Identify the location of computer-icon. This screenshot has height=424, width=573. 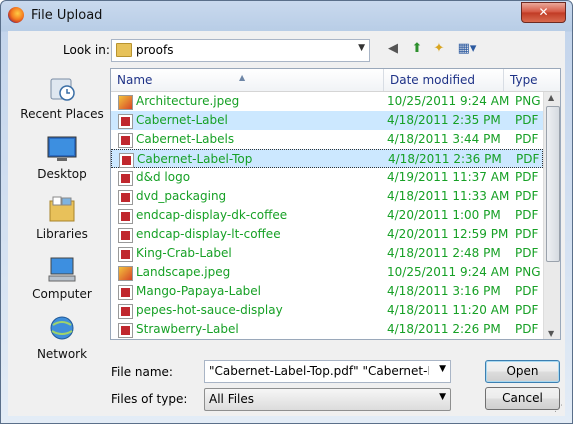
(62, 269).